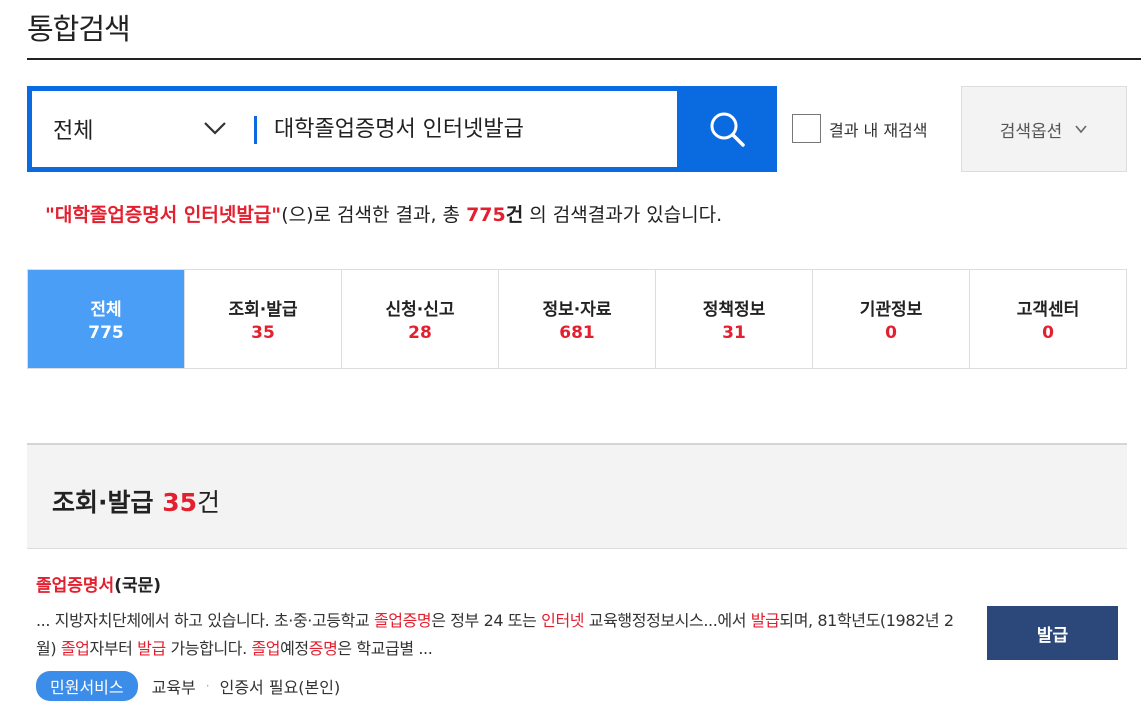  What do you see at coordinates (79, 29) in the screenshot?
I see `page-title: 통합검색` at bounding box center [79, 29].